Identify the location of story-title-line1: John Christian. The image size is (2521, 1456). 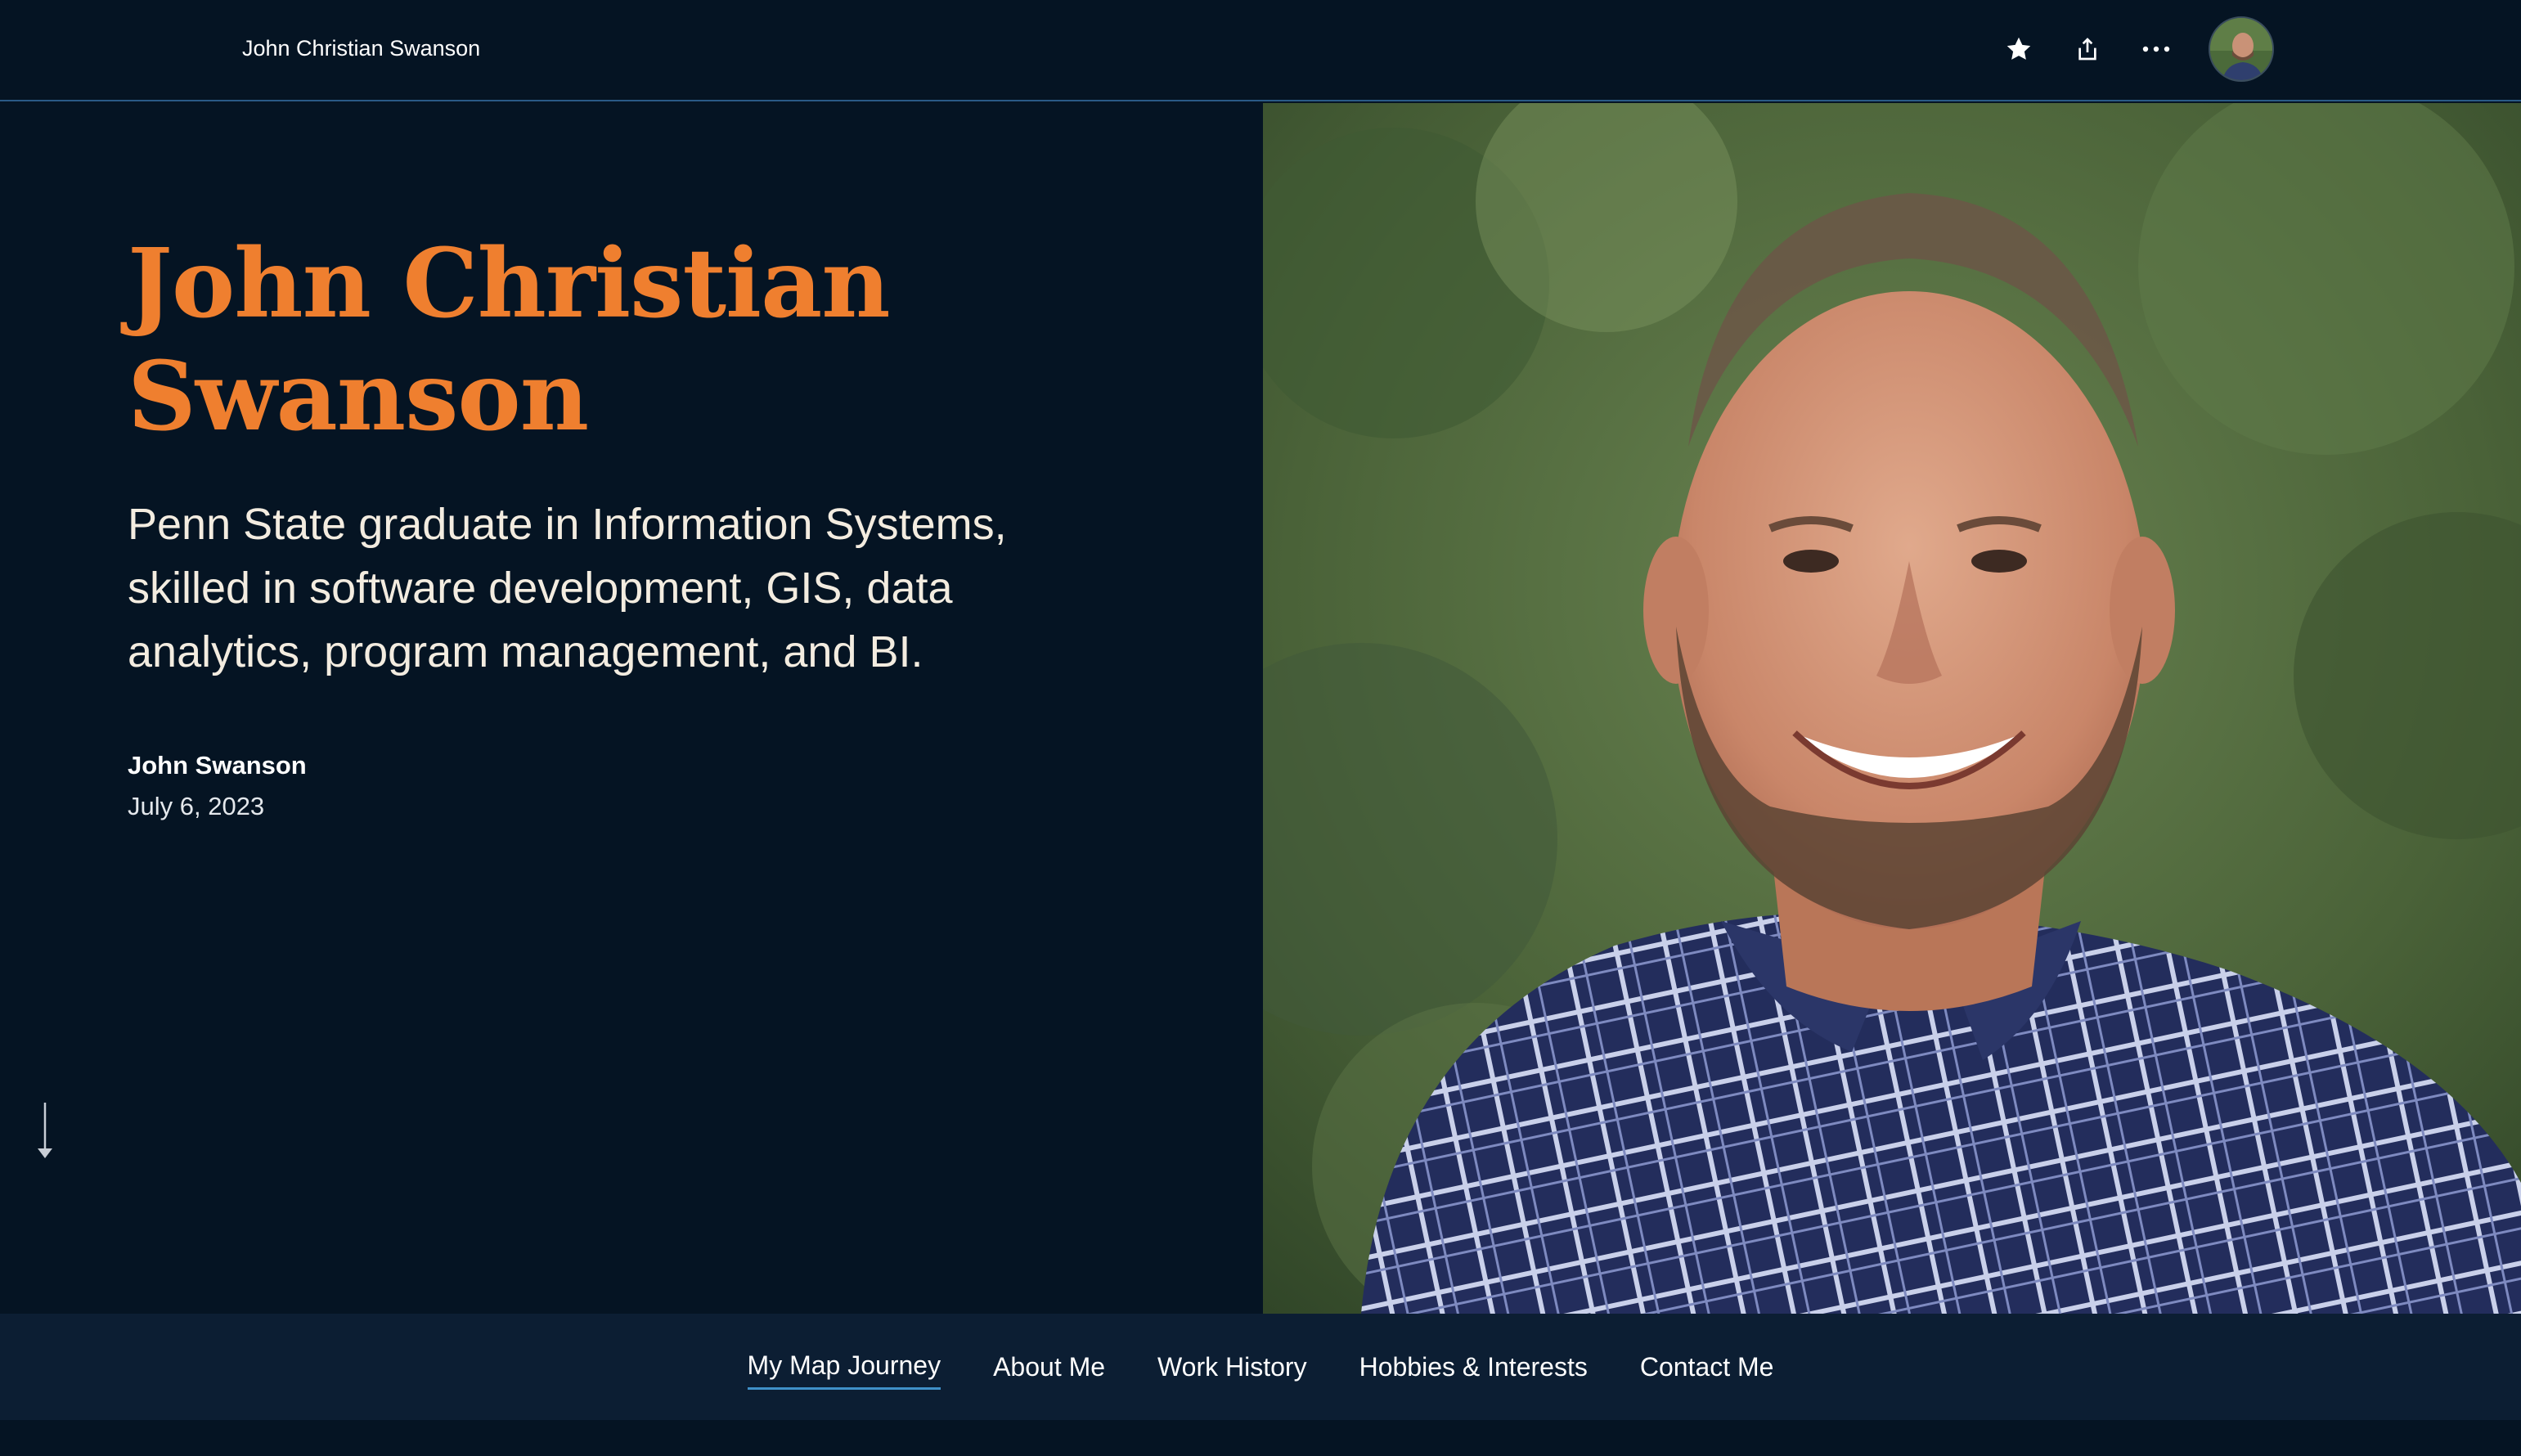
(510, 284).